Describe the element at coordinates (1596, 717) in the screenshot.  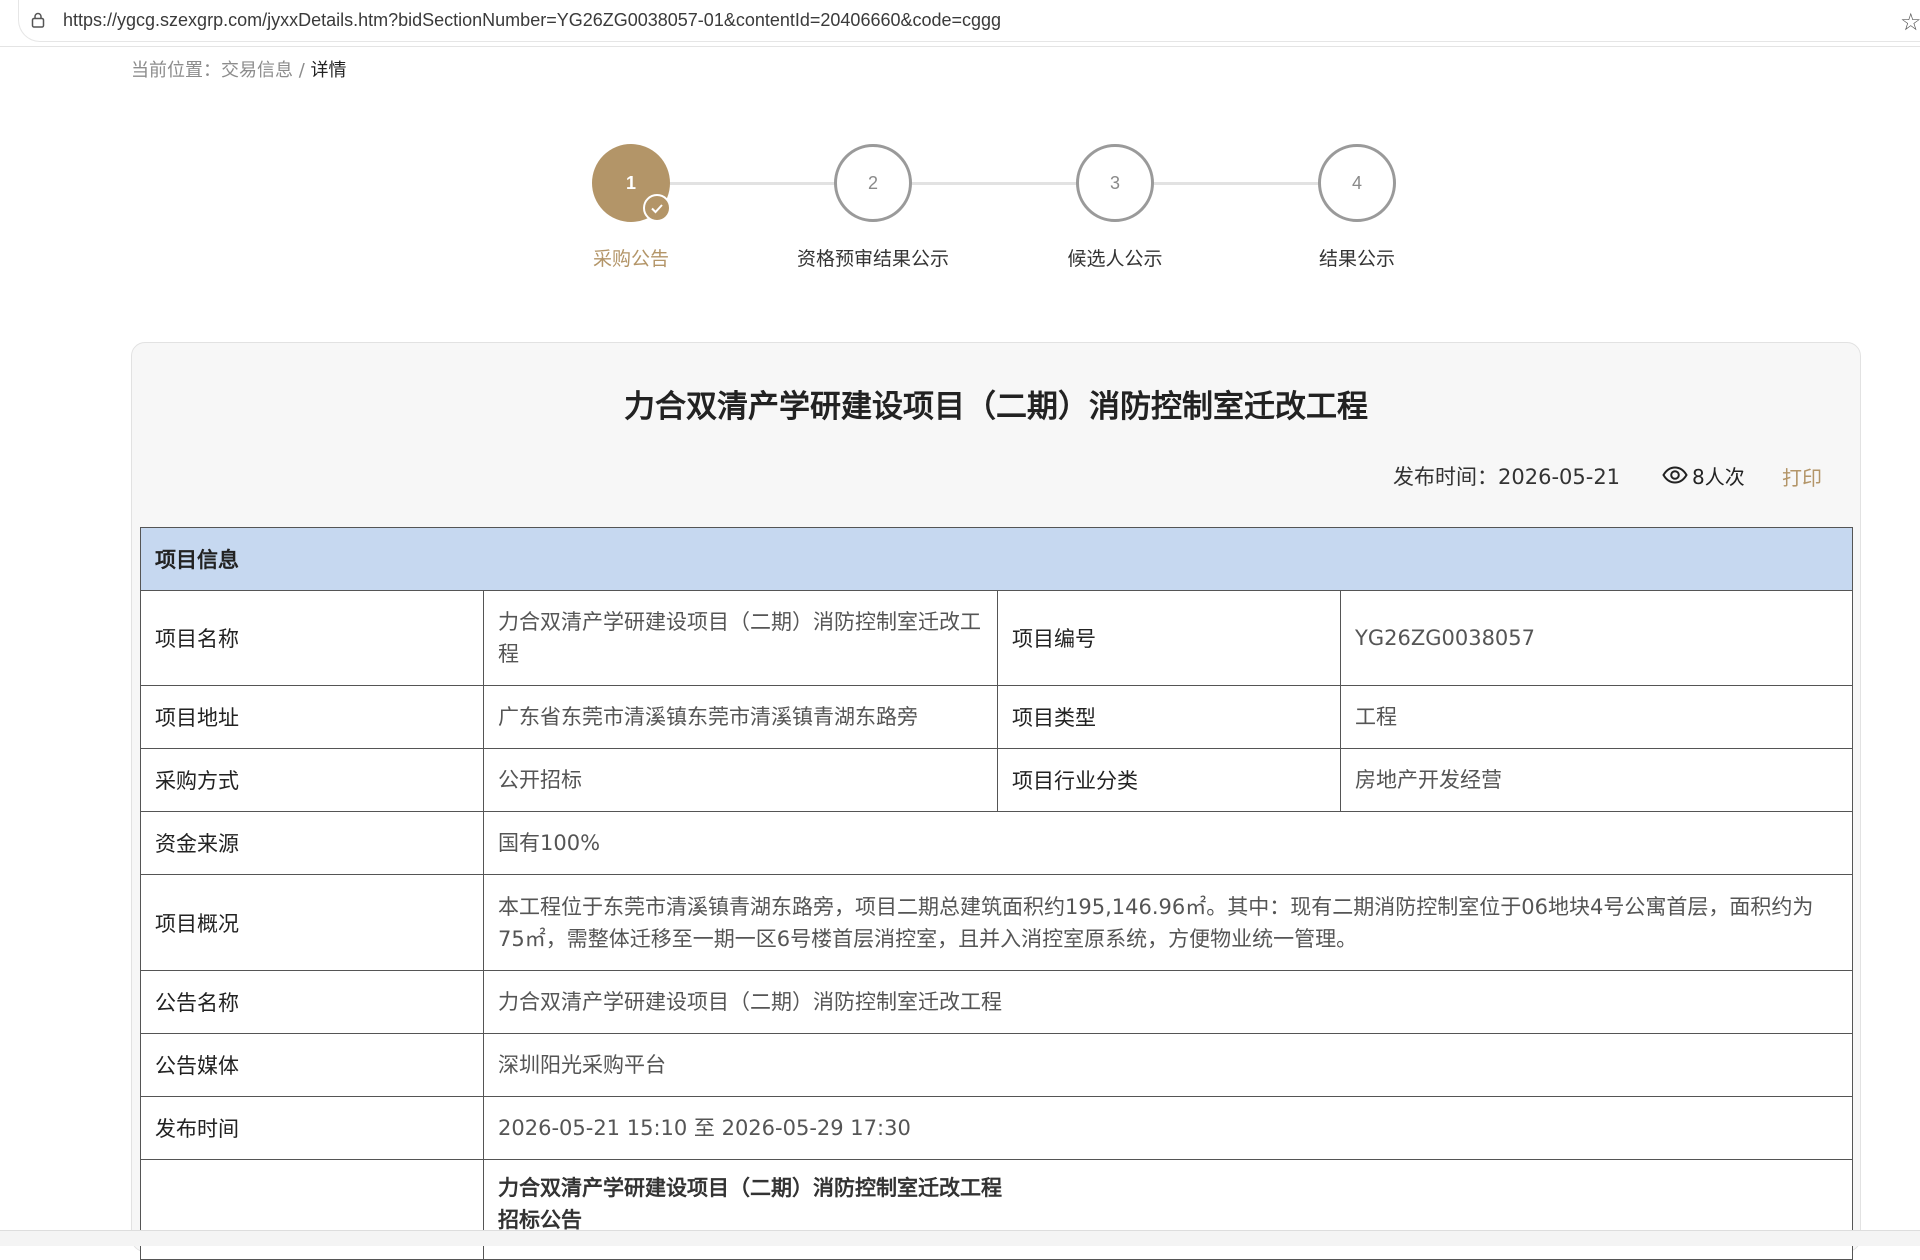
I see `project-type-value: 工程` at that location.